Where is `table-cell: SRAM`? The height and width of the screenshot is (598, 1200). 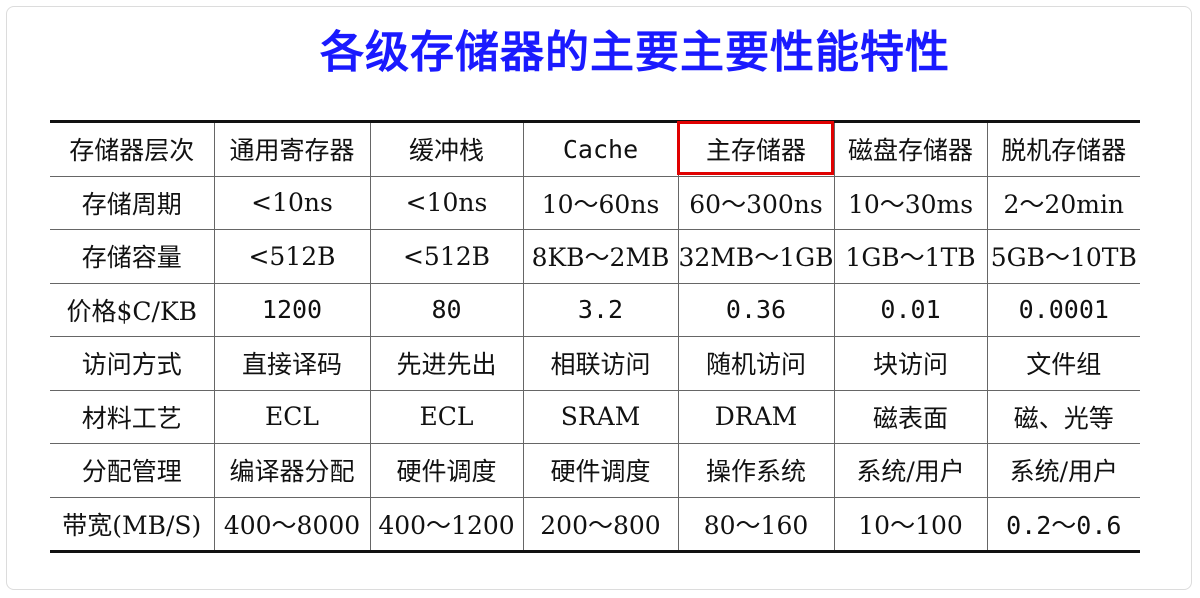 table-cell: SRAM is located at coordinates (600, 417).